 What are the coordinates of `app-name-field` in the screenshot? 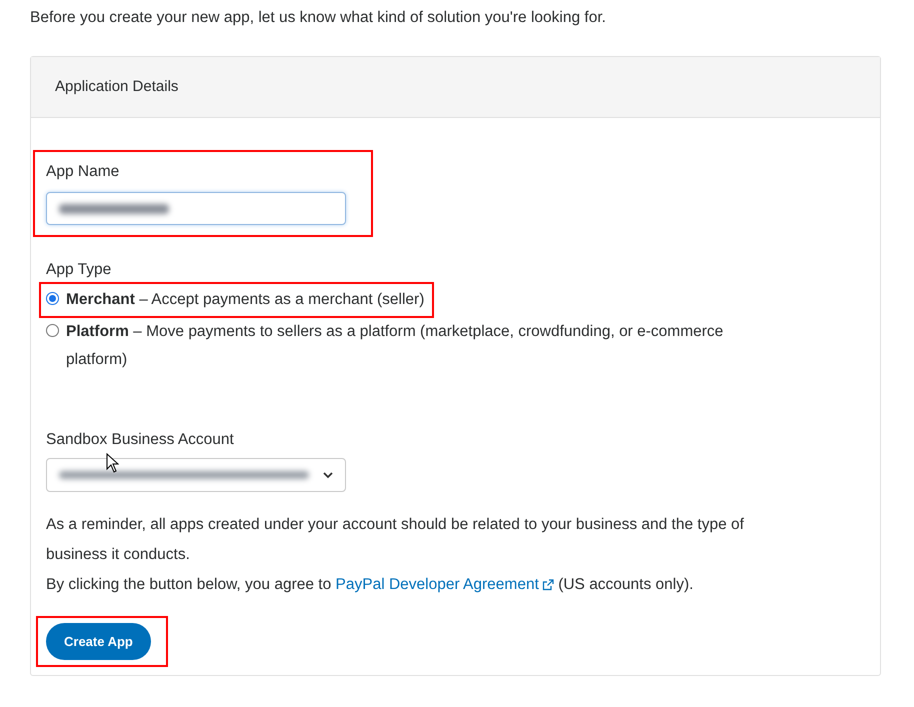 It's located at (196, 208).